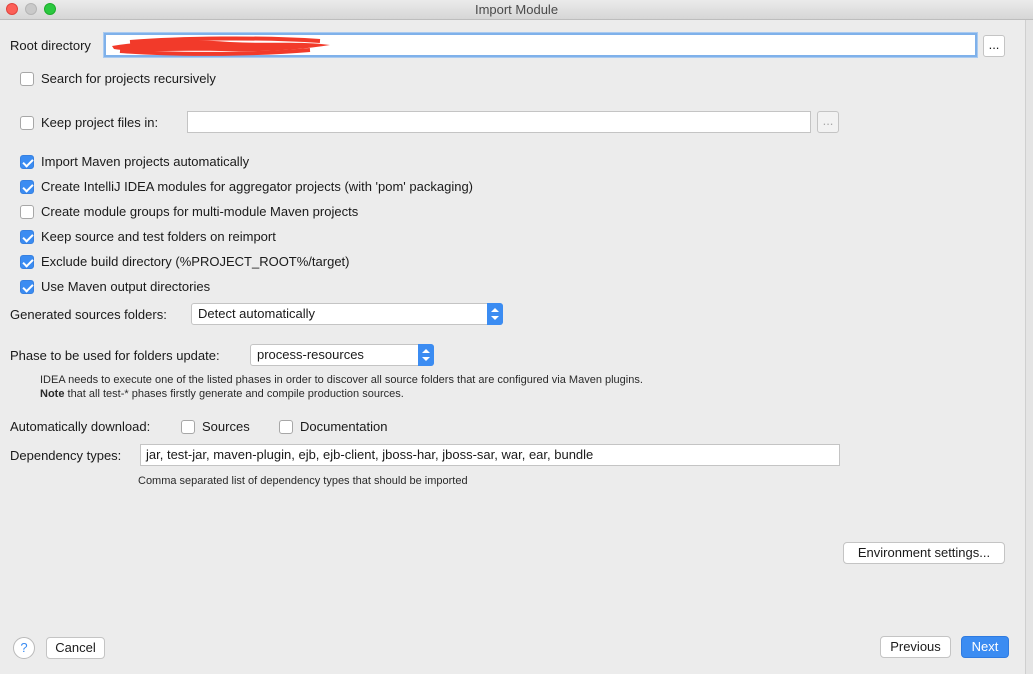 This screenshot has height=674, width=1033. What do you see at coordinates (27, 123) in the screenshot?
I see `keep-project-files-checkbox` at bounding box center [27, 123].